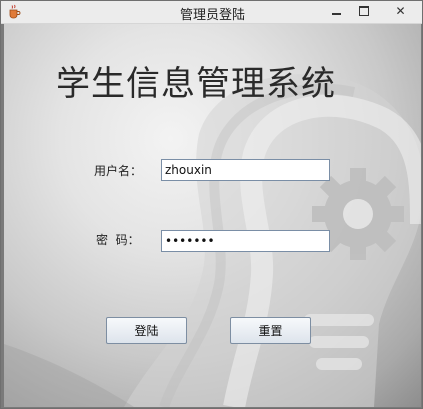  I want to click on password-label: 密 码：, so click(118, 240).